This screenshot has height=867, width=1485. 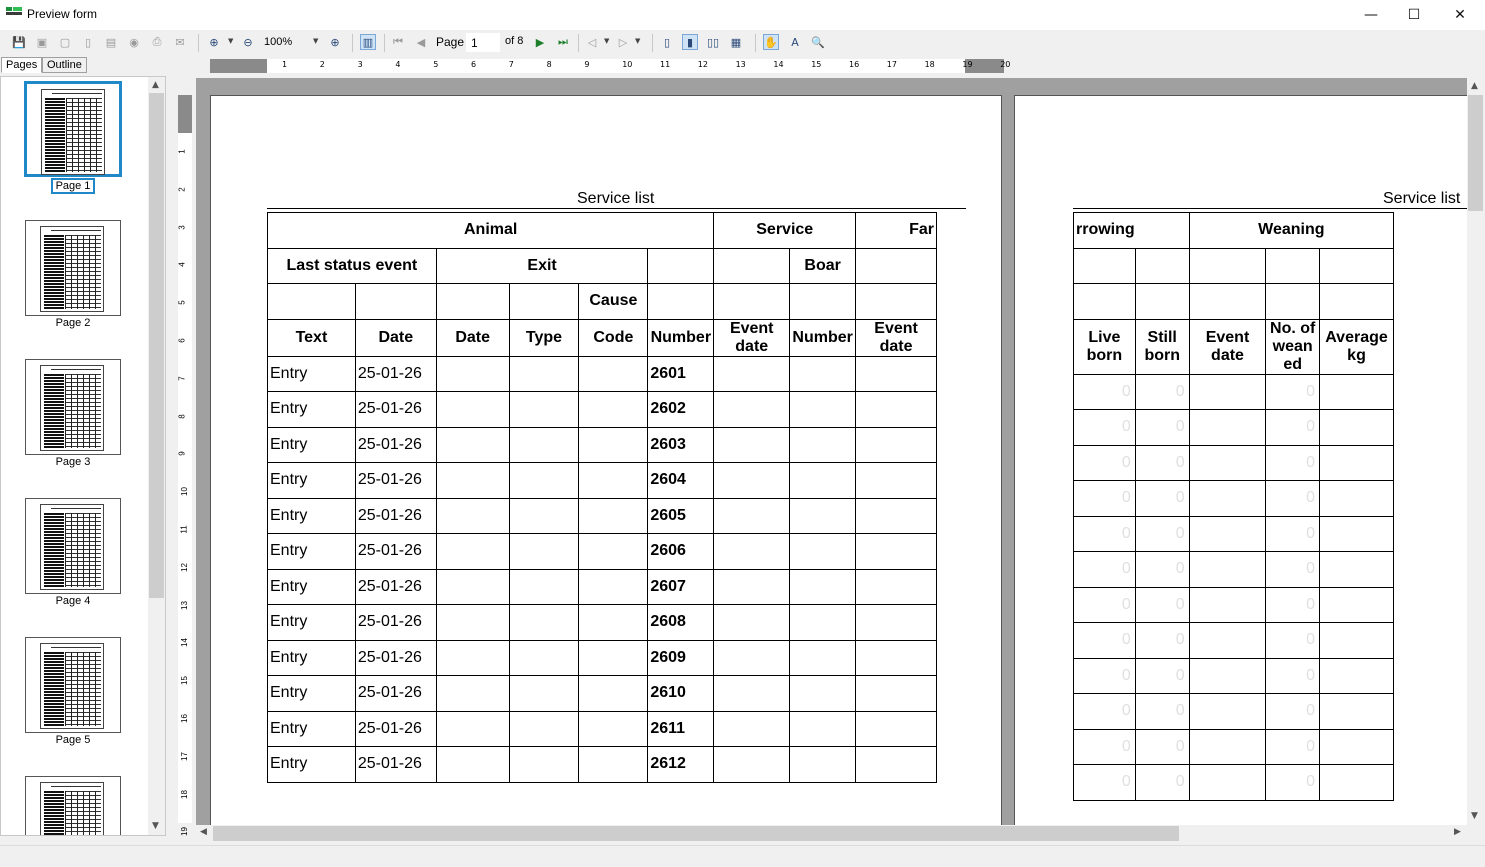 What do you see at coordinates (134, 42) in the screenshot?
I see `record-icon: ◉` at bounding box center [134, 42].